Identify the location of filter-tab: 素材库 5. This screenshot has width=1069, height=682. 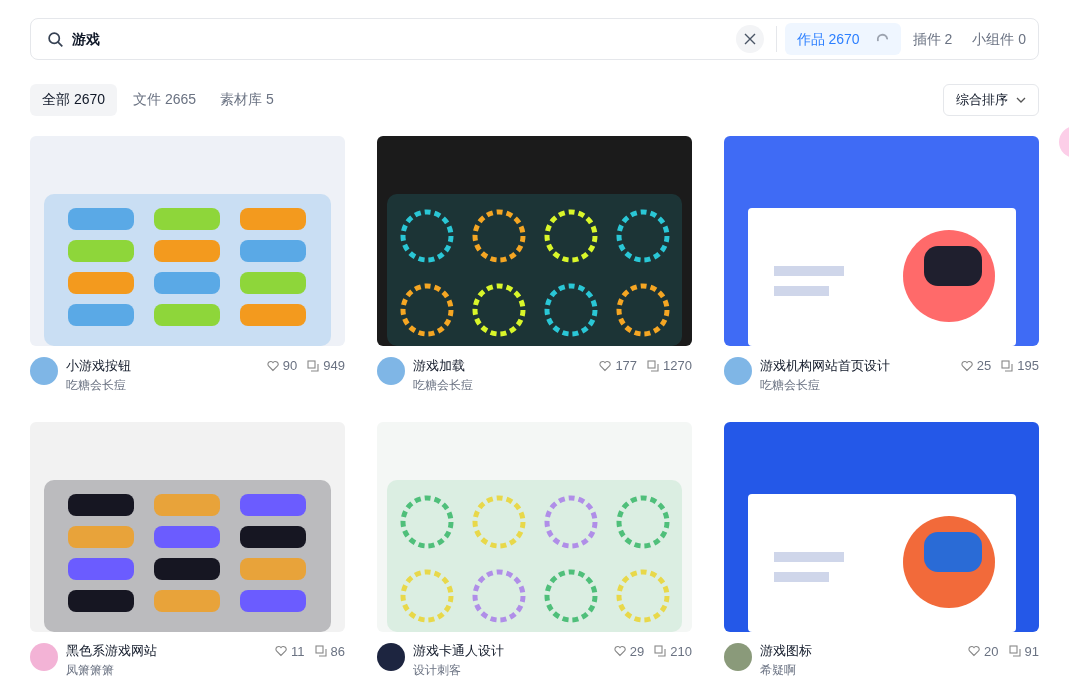
(247, 99).